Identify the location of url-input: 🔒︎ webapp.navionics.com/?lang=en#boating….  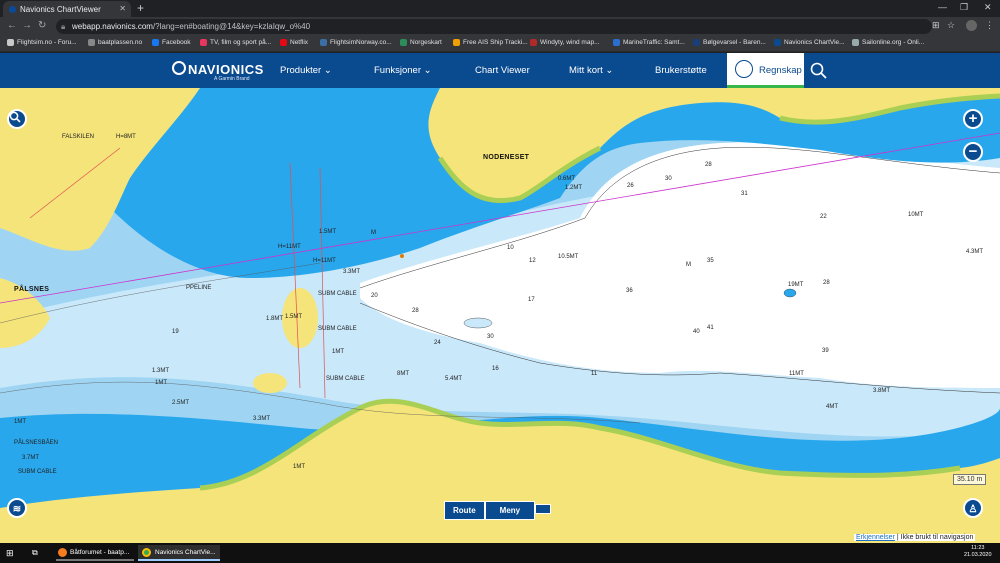
(494, 26).